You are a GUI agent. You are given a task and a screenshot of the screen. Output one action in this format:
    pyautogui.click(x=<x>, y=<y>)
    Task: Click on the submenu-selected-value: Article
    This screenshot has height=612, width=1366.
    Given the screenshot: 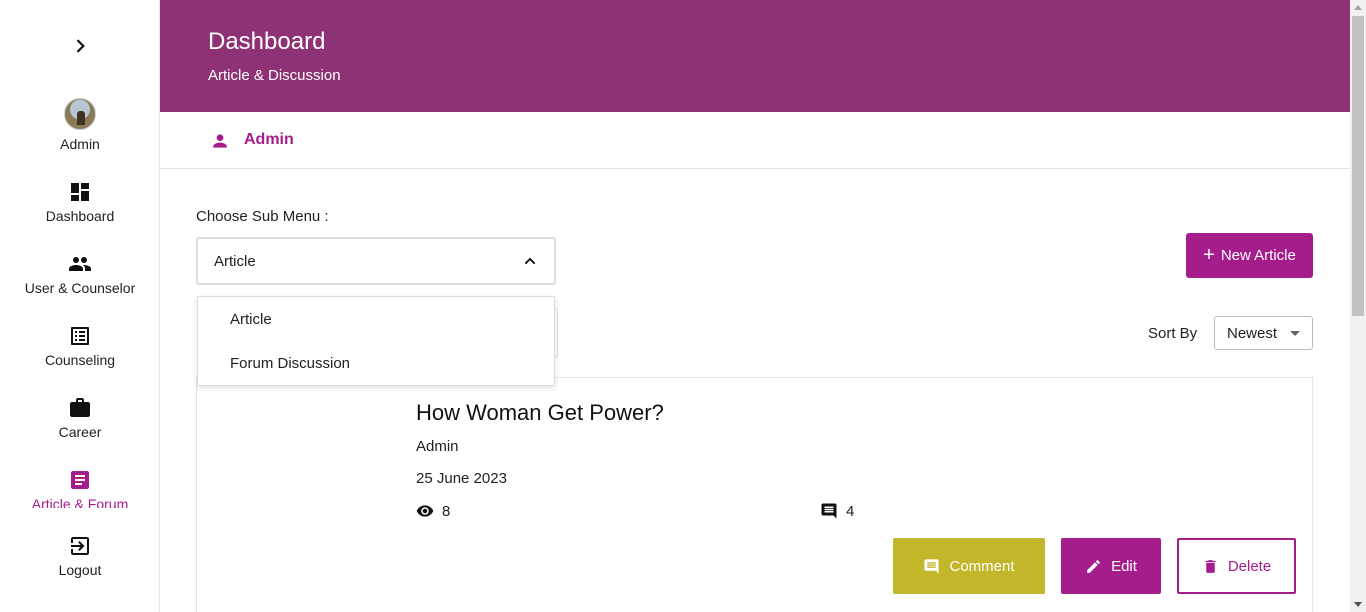 What is the action you would take?
    pyautogui.click(x=235, y=261)
    